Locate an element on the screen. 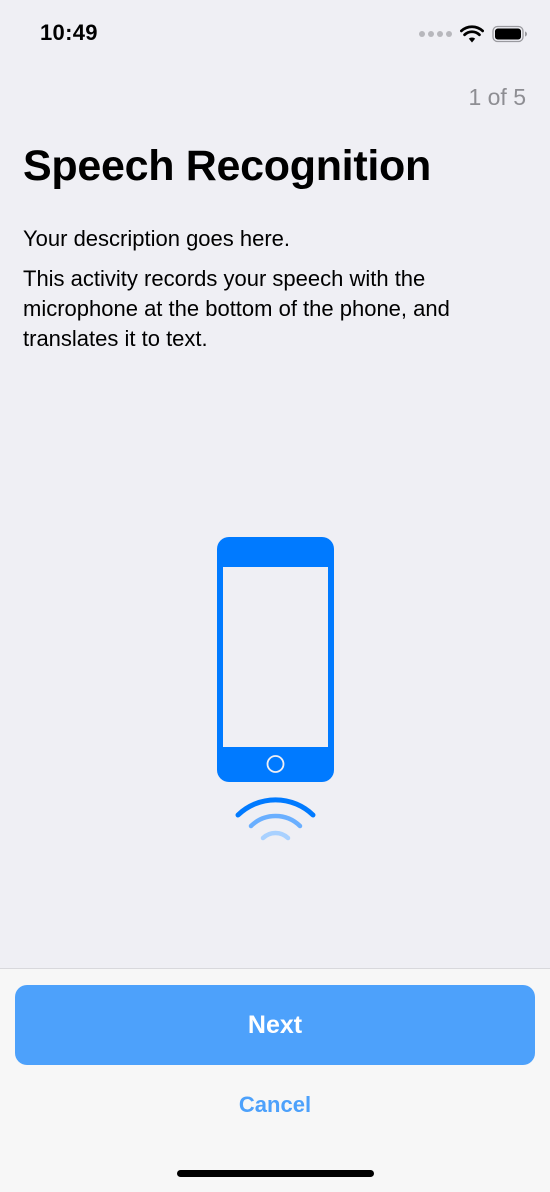  battery-icon is located at coordinates (509, 34).